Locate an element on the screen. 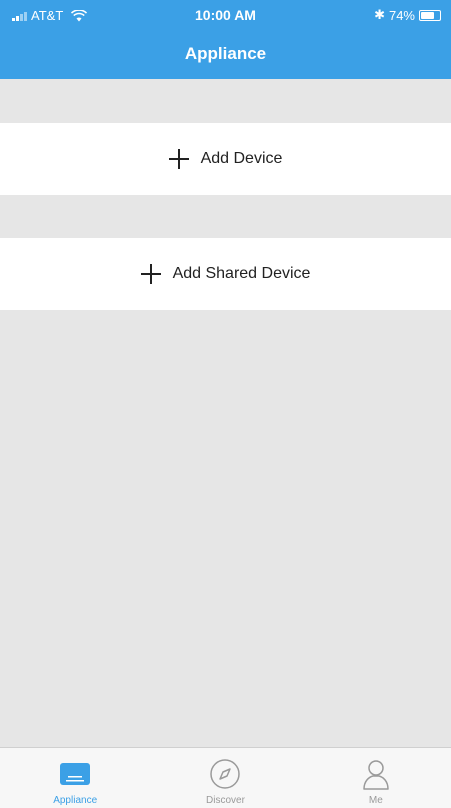 The height and width of the screenshot is (808, 451). battery-level-fill is located at coordinates (428, 15).